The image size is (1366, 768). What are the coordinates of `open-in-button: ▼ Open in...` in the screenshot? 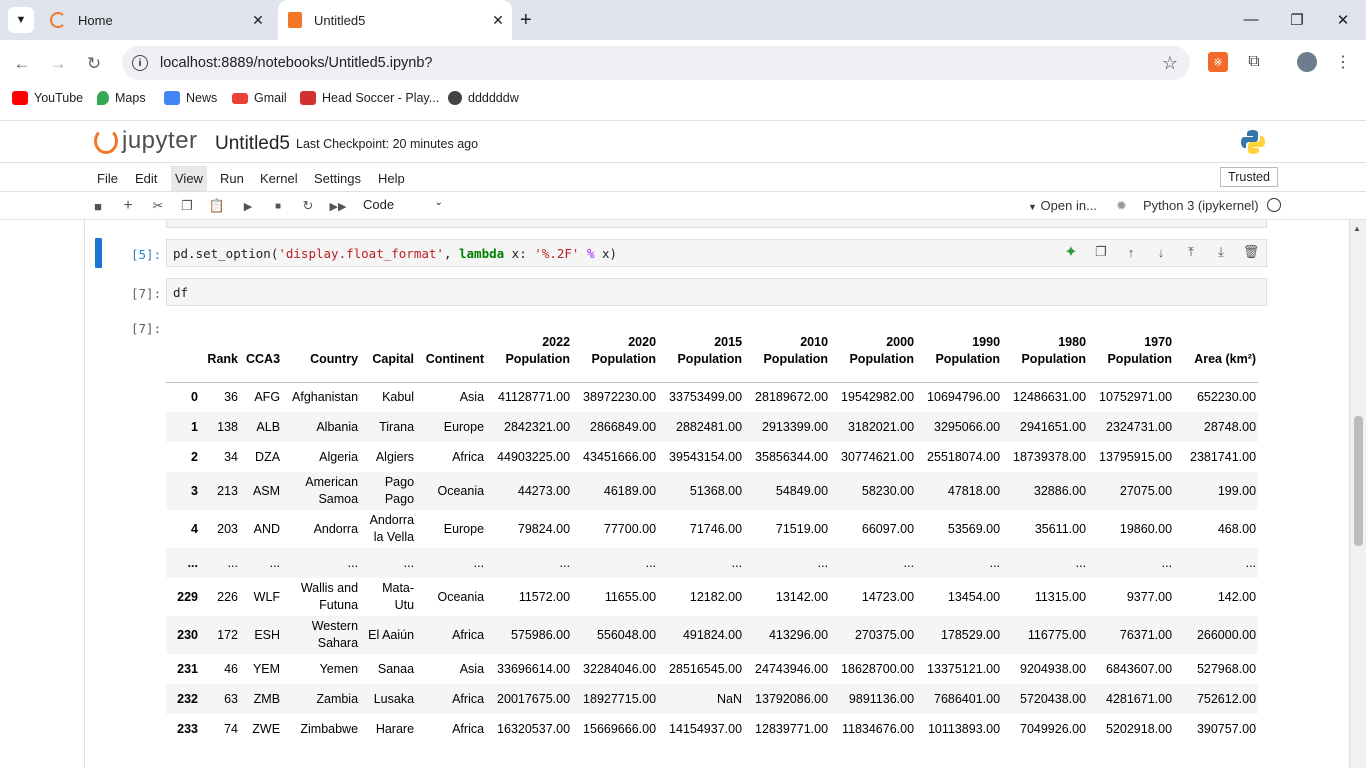 It's located at (1062, 205).